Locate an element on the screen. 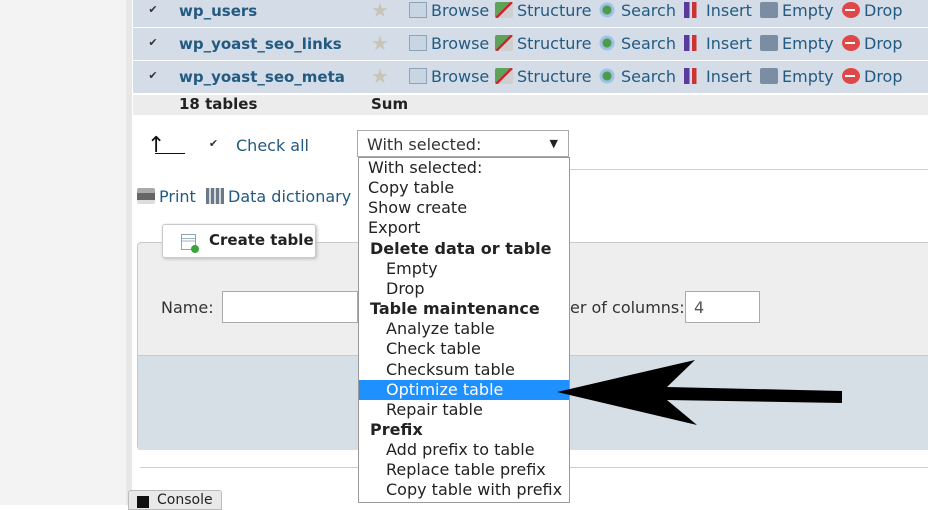 Image resolution: width=928 pixels, height=510 pixels. table-name-link: wp_users is located at coordinates (218, 11).